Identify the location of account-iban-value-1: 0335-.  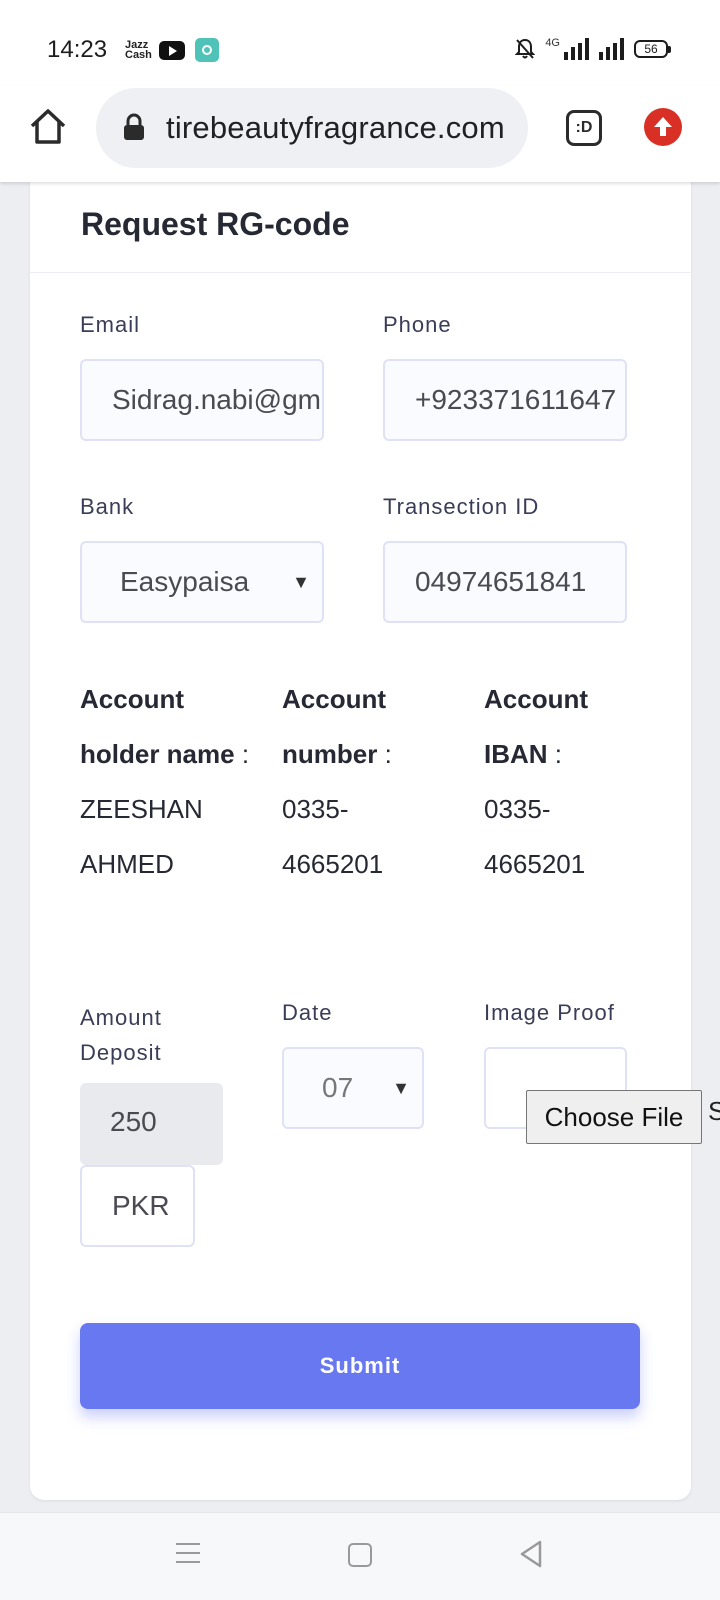
(517, 809).